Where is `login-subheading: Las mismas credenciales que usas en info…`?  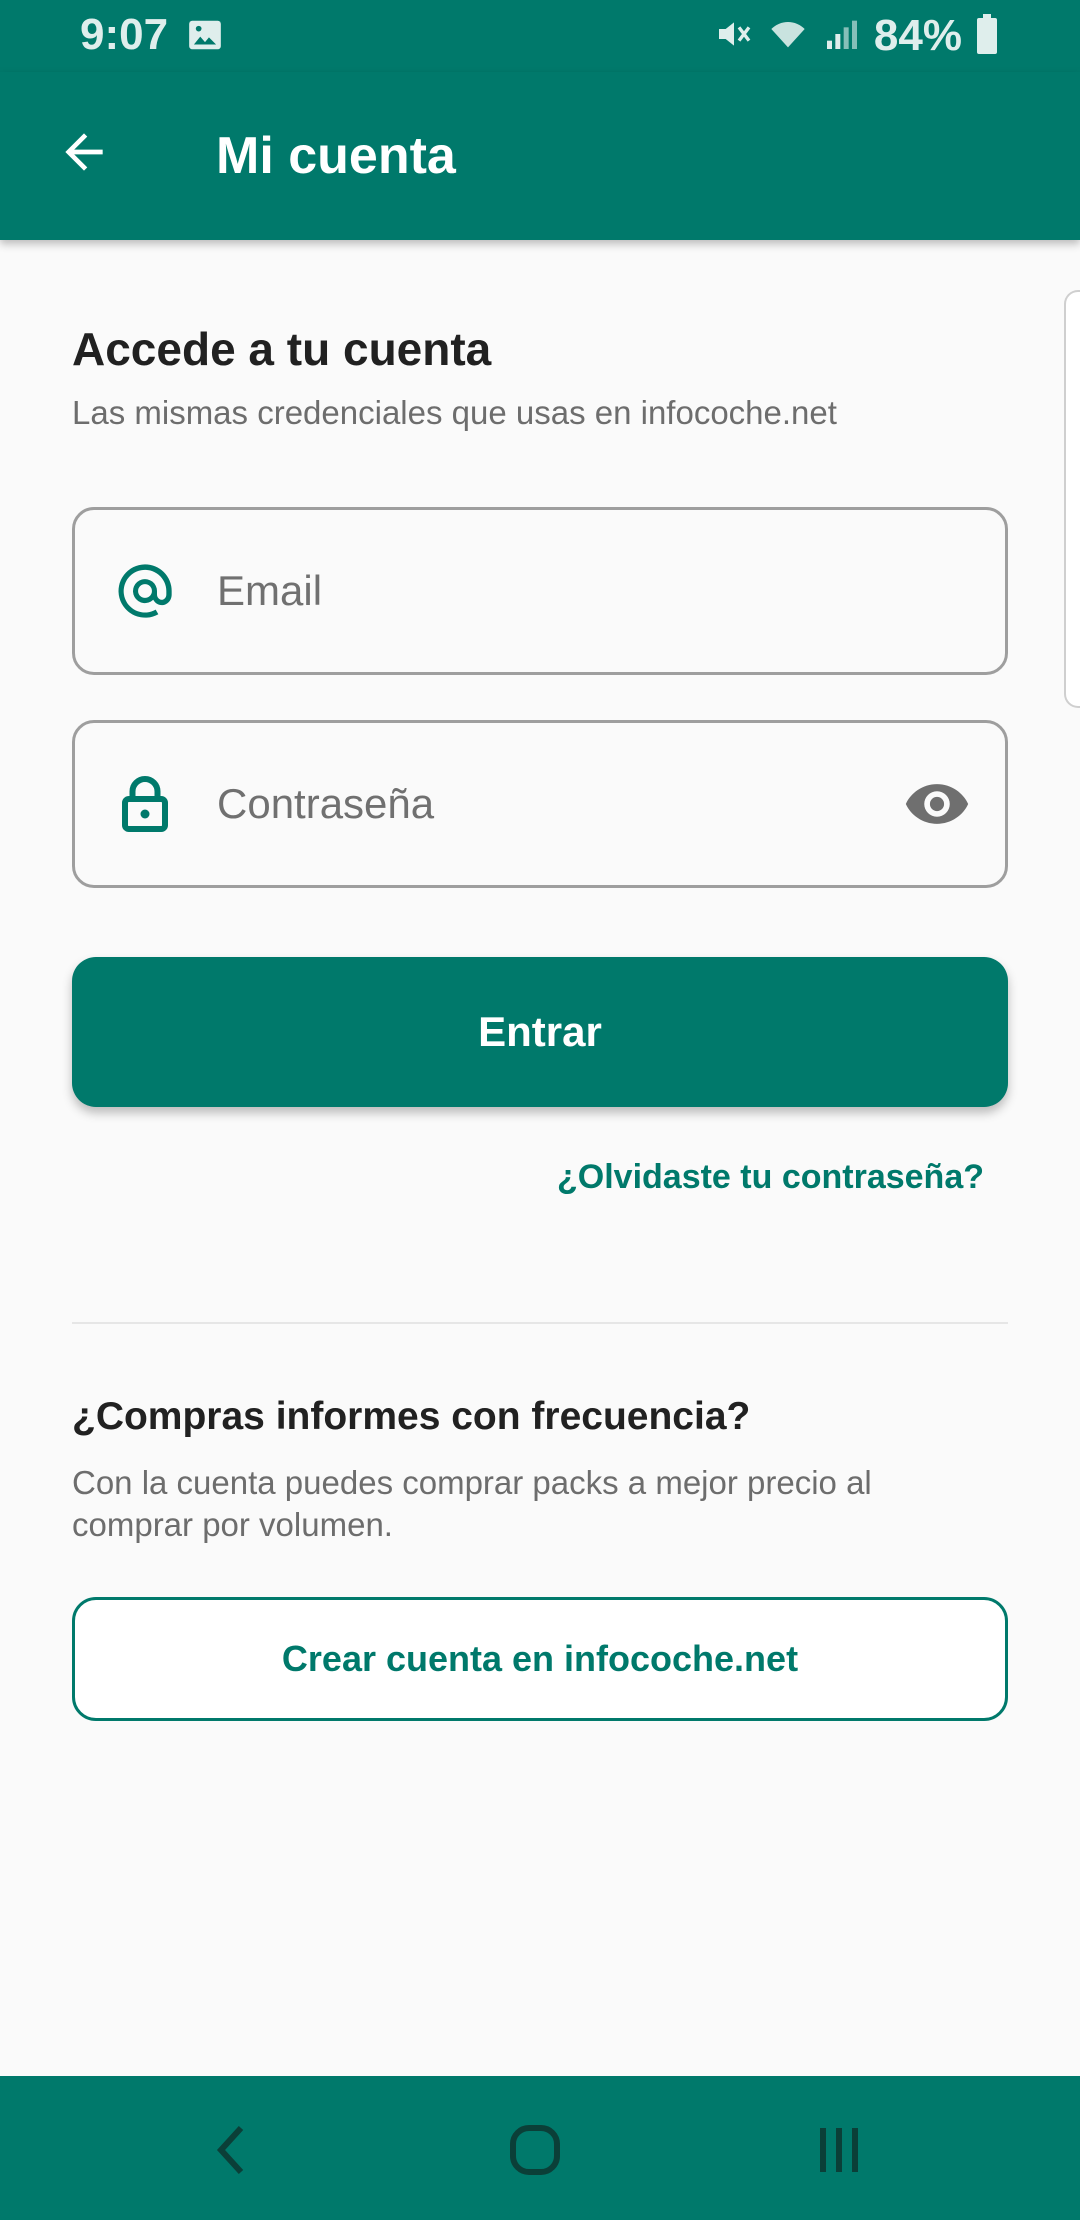 login-subheading: Las mismas credenciales que usas en info… is located at coordinates (454, 412).